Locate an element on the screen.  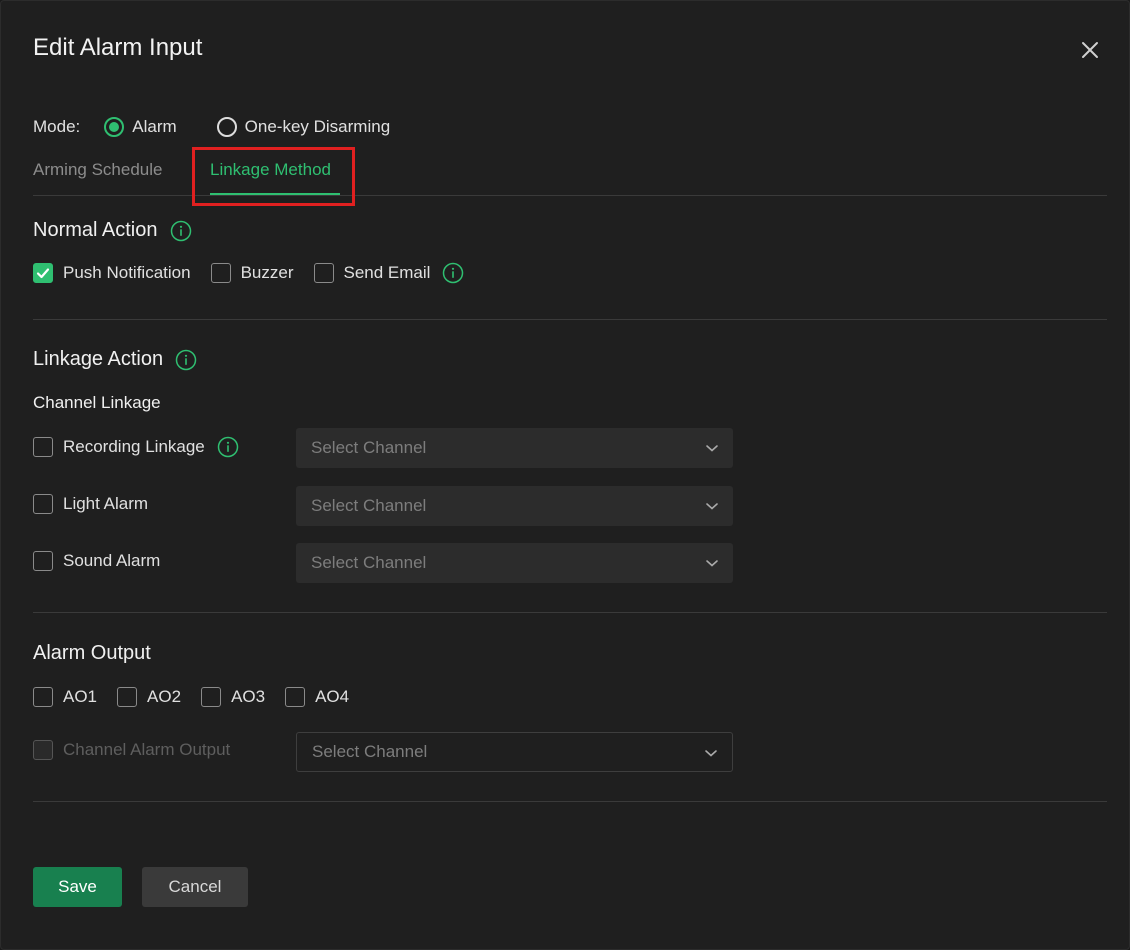
sound-alarm-option: Sound Alarm is located at coordinates (96, 561).